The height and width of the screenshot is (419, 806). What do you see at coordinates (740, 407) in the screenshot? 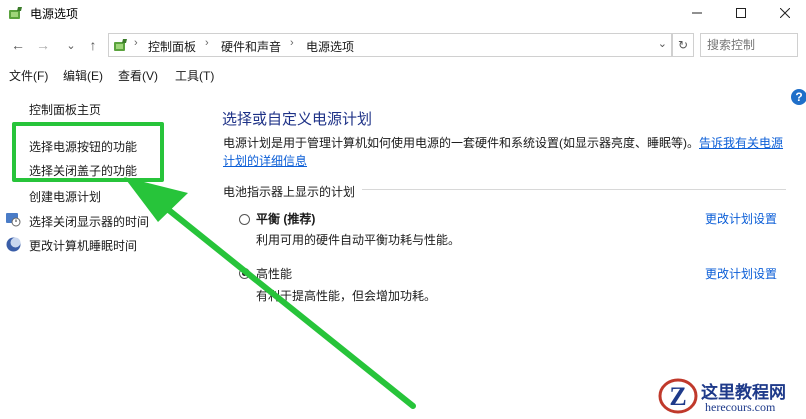
I see `watermark-url: herecours.com` at bounding box center [740, 407].